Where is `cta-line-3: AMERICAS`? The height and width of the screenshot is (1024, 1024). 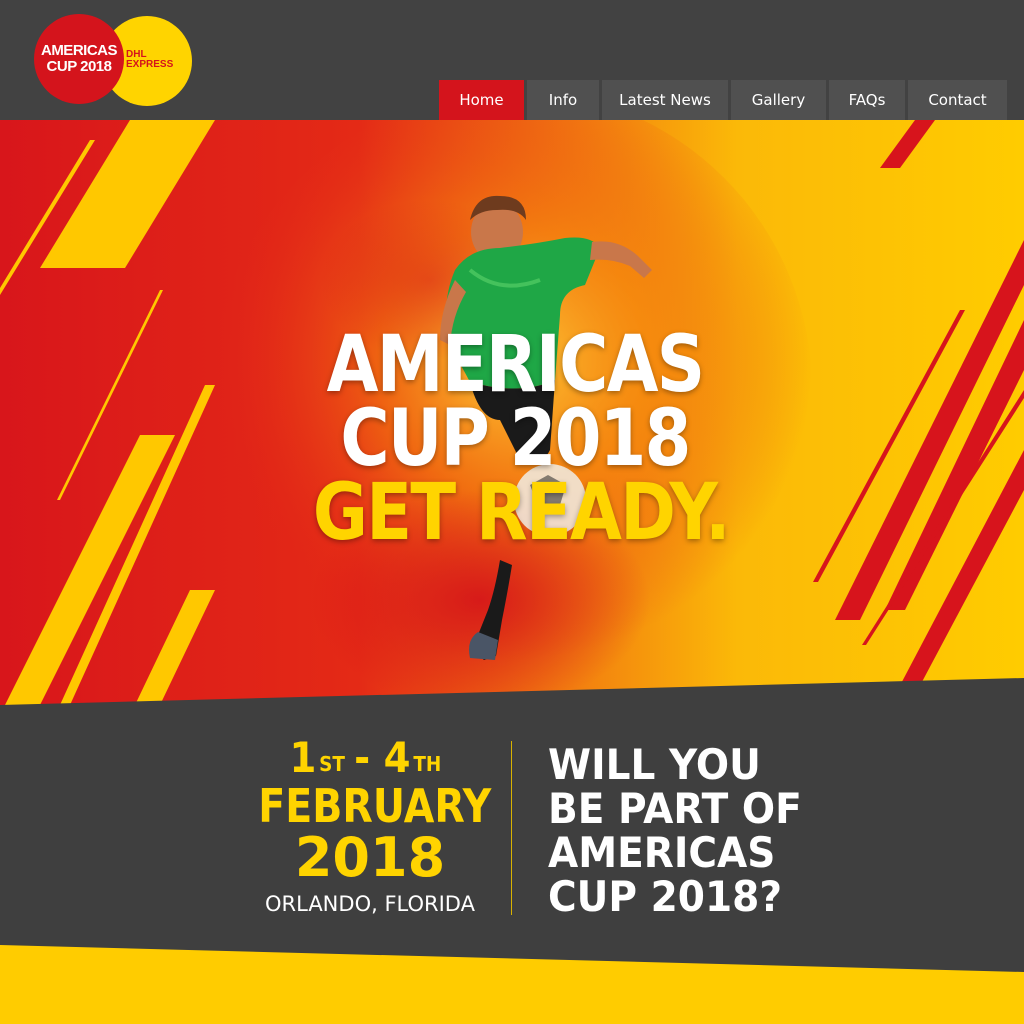 cta-line-3: AMERICAS is located at coordinates (662, 852).